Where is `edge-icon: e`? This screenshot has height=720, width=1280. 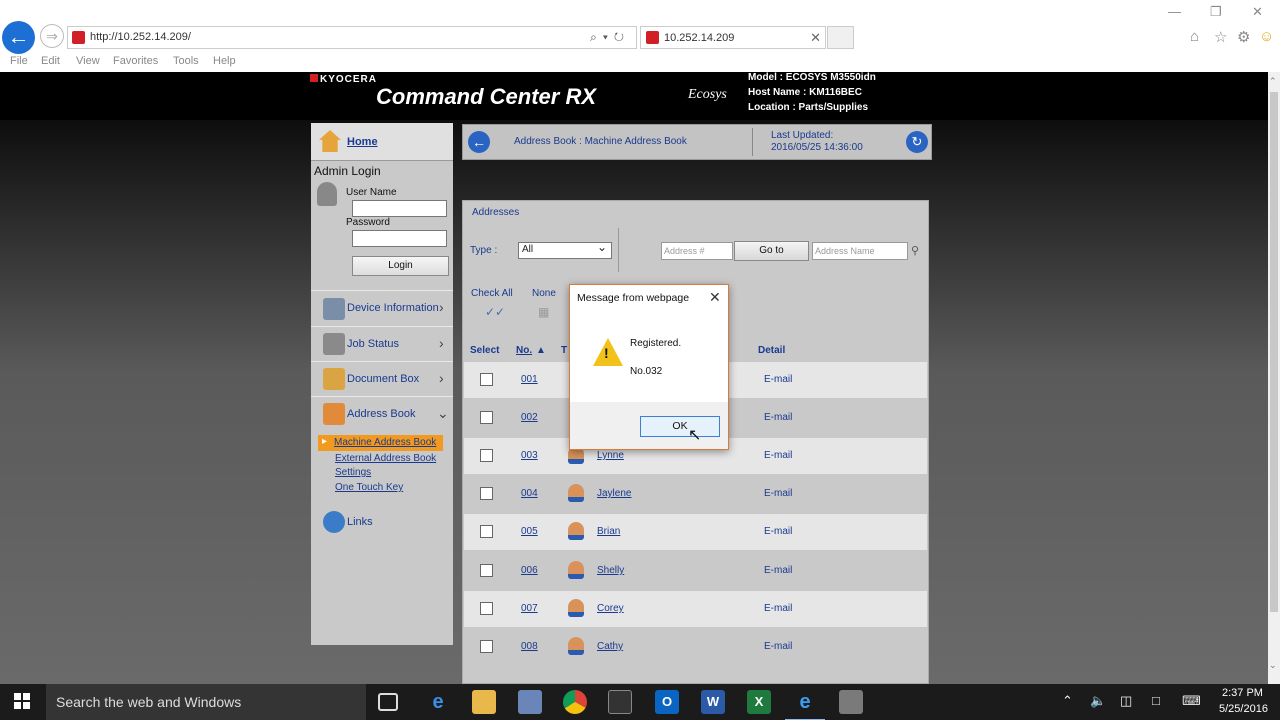 edge-icon: e is located at coordinates (438, 702).